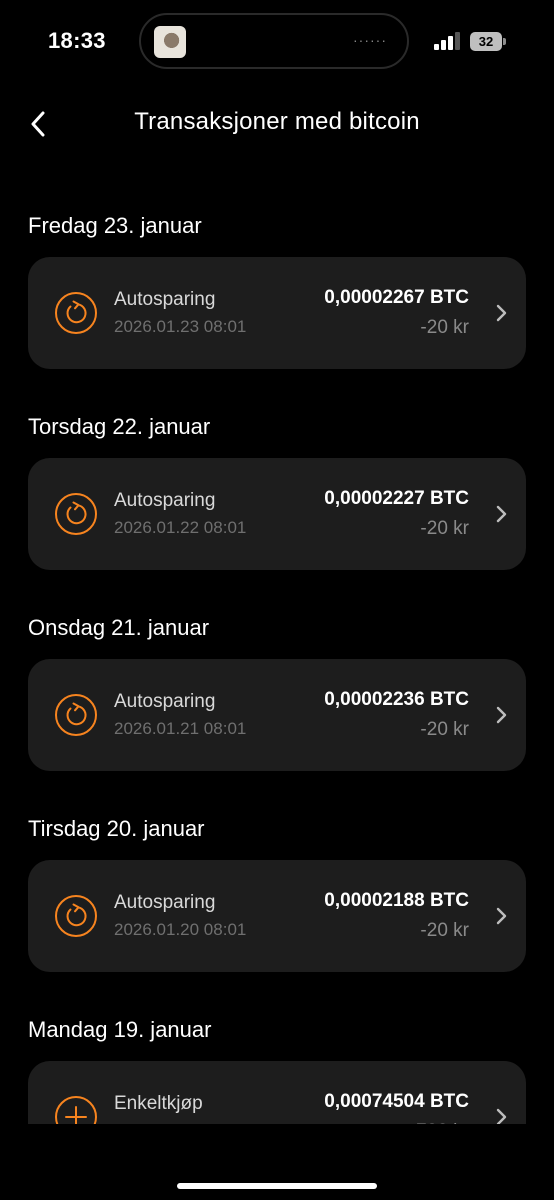 The width and height of the screenshot is (554, 1200). Describe the element at coordinates (119, 426) in the screenshot. I see `group-date-heading: Torsdag 22. januar` at that location.